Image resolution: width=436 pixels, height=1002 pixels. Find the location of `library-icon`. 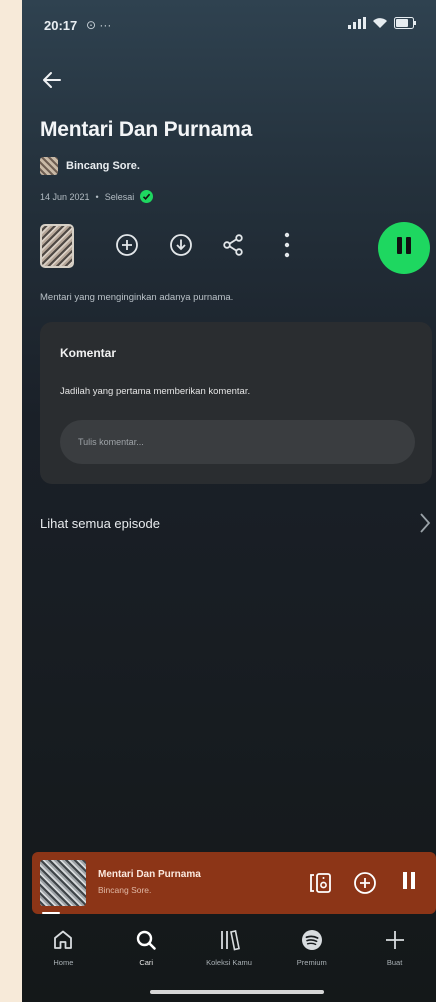

library-icon is located at coordinates (230, 940).